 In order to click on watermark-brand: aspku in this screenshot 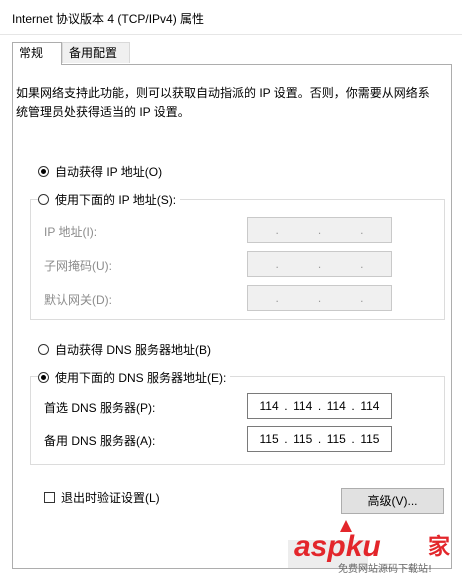, I will do `click(337, 546)`.